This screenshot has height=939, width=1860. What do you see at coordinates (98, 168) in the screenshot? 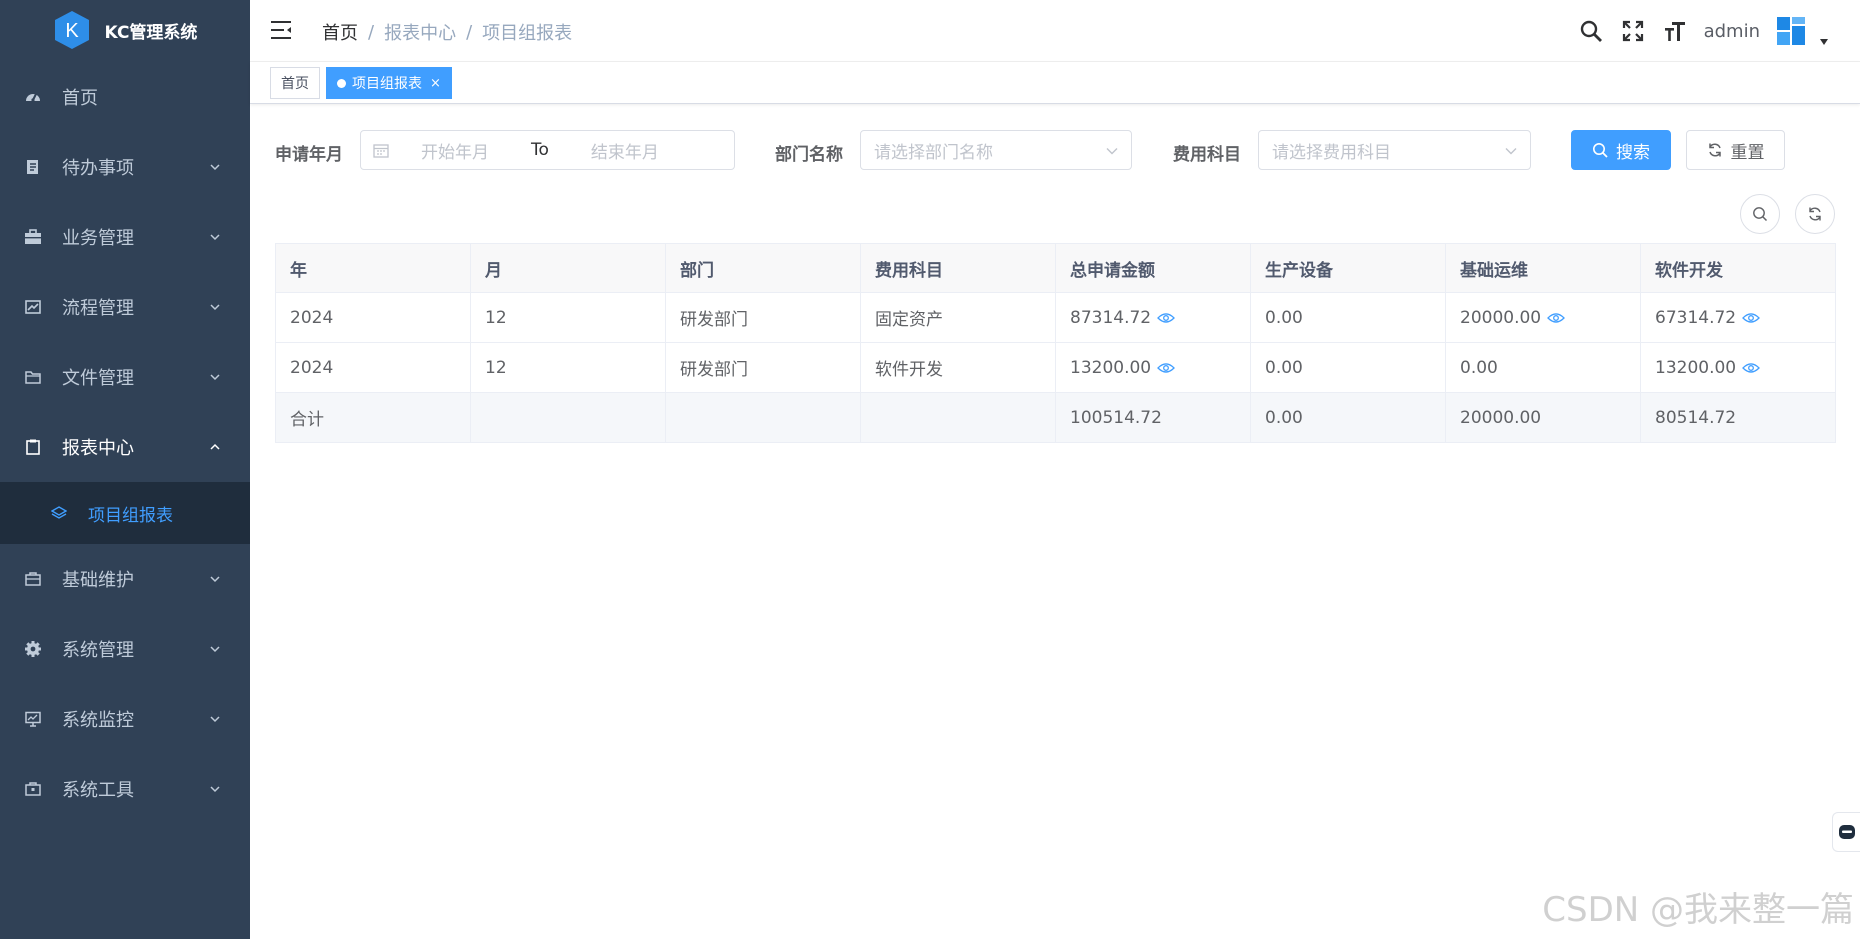
I see `sidebar-item-label: 待办事项` at bounding box center [98, 168].